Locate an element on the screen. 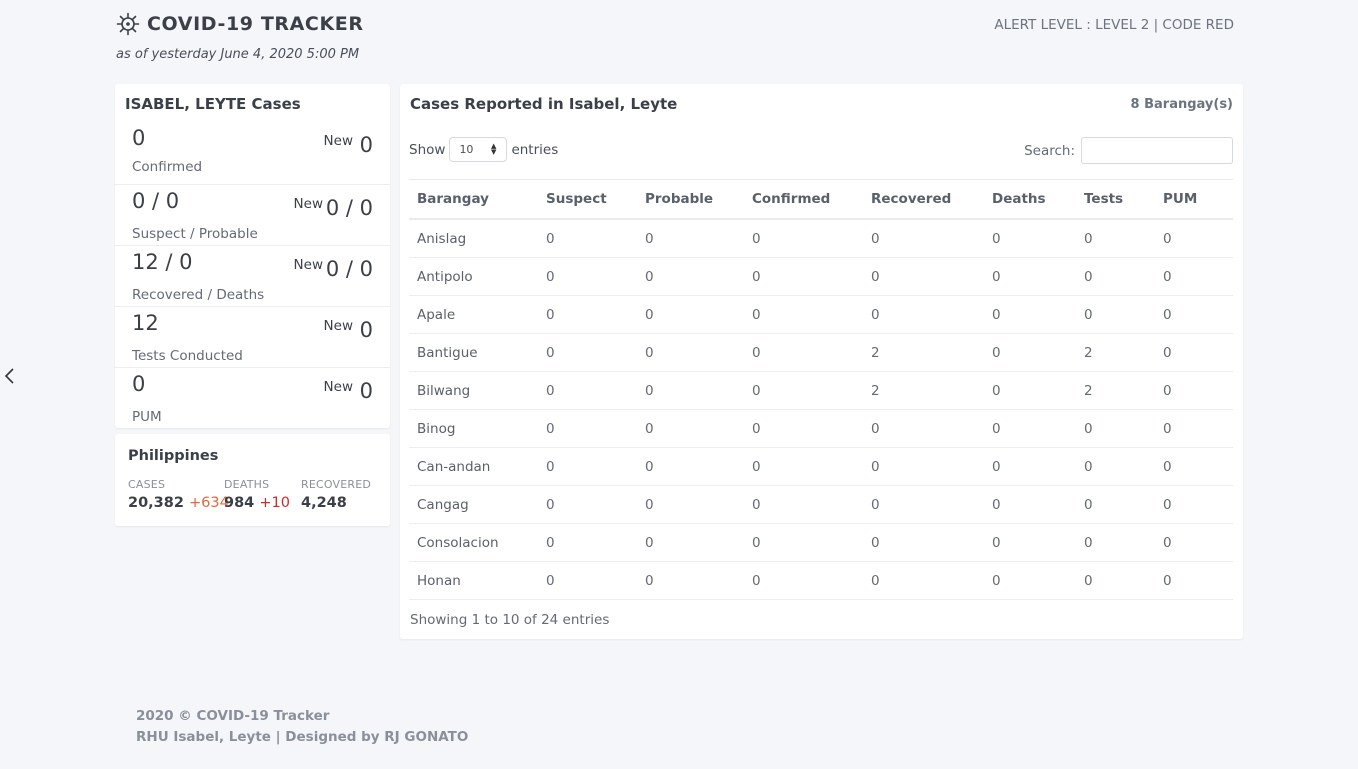  table-row: Apale 0 0 0 0 0 0 0 is located at coordinates (821, 314).